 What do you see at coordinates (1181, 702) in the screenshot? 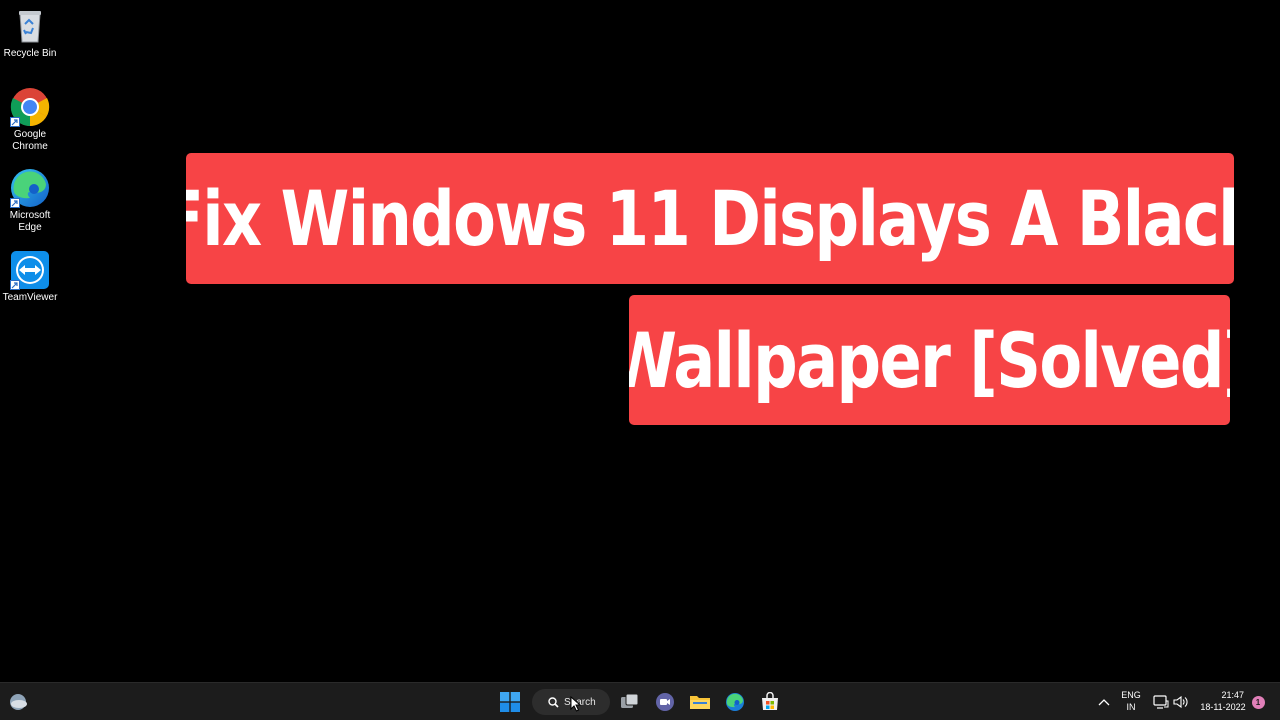
I see `volume-icon` at bounding box center [1181, 702].